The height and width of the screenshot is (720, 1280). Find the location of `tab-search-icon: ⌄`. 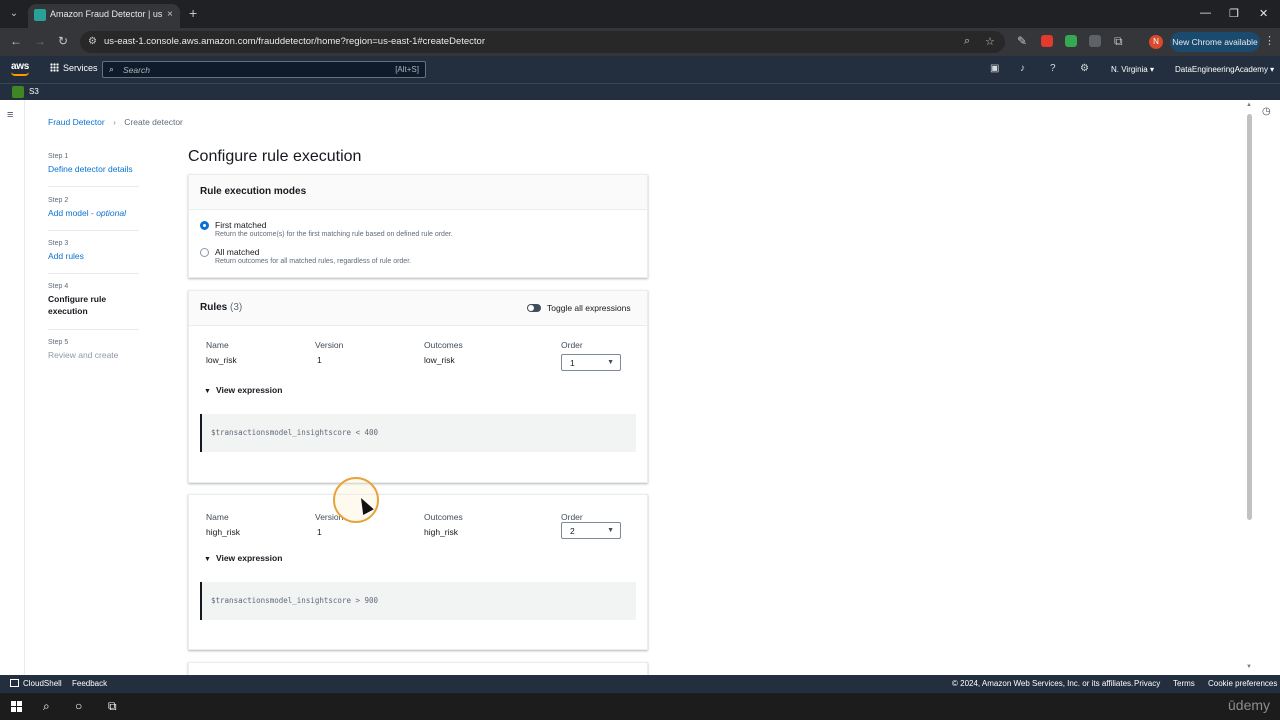

tab-search-icon: ⌄ is located at coordinates (14, 14).